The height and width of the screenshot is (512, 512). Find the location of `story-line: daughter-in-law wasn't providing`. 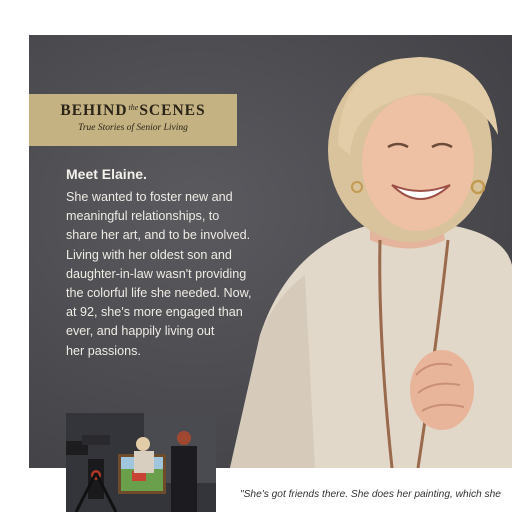

story-line: daughter-in-law wasn't providing is located at coordinates (156, 273).